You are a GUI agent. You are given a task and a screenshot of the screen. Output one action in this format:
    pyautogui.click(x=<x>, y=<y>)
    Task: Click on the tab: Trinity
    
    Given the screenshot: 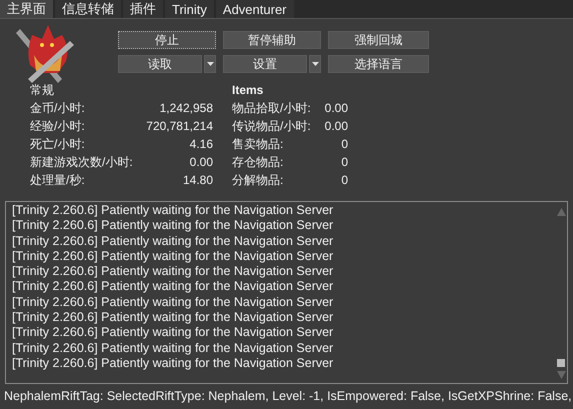 What is the action you would take?
    pyautogui.click(x=190, y=9)
    